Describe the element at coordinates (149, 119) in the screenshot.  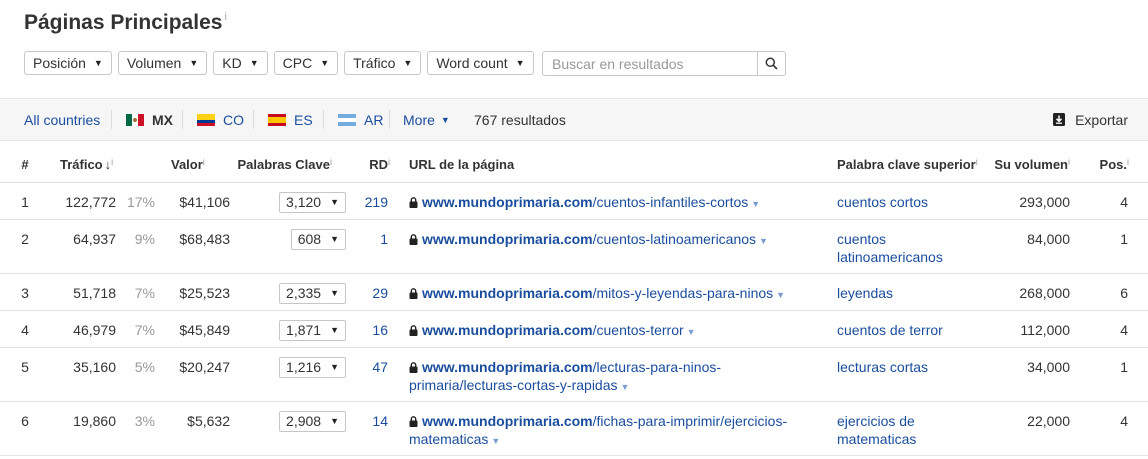
I see `country-mx: MX` at that location.